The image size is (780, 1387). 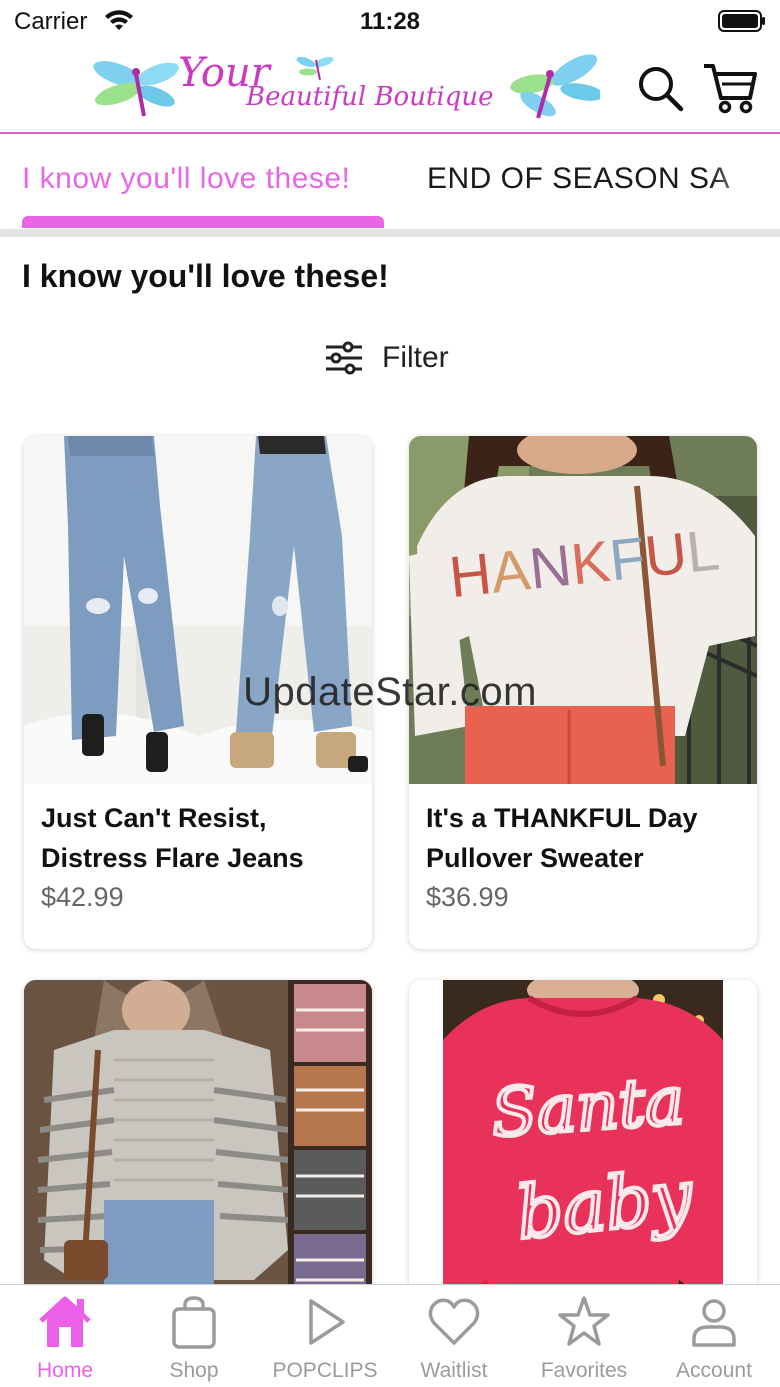 I want to click on boutique-logo: Your Beautiful Boutique, so click(x=346, y=89).